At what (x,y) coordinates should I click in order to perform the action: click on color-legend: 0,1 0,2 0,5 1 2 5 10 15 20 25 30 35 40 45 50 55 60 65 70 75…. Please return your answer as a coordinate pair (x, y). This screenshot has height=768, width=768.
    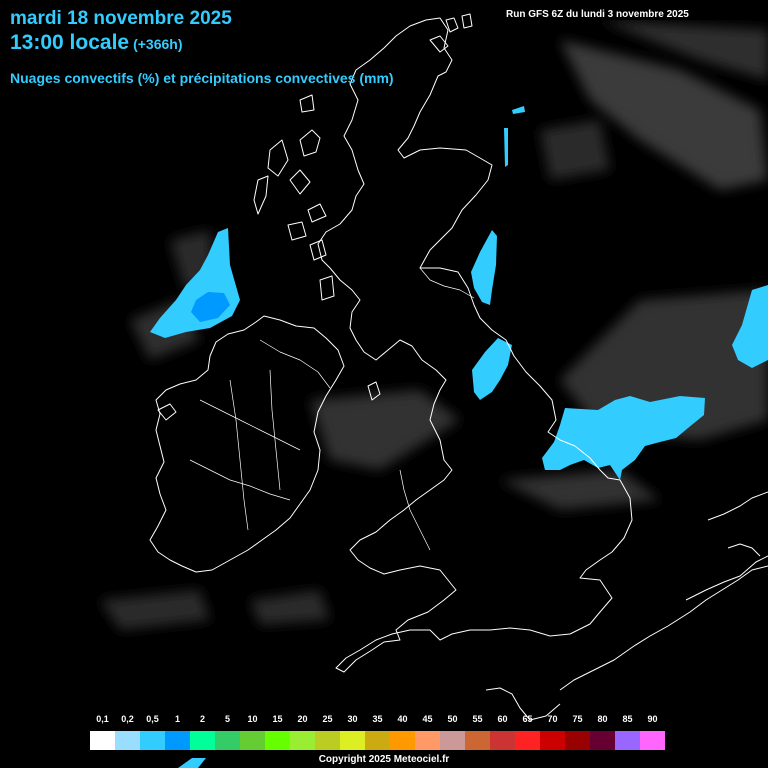
    Looking at the image, I should click on (377, 732).